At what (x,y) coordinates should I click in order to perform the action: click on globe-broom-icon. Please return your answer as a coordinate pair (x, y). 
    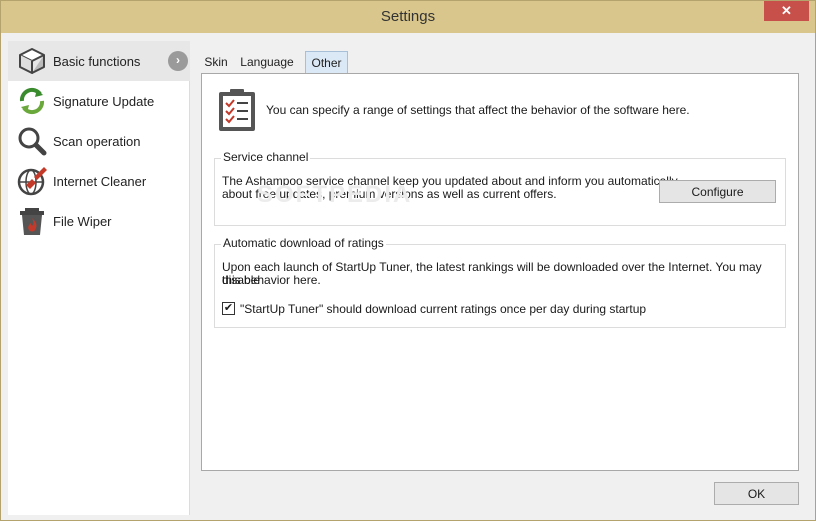
    Looking at the image, I should click on (32, 181).